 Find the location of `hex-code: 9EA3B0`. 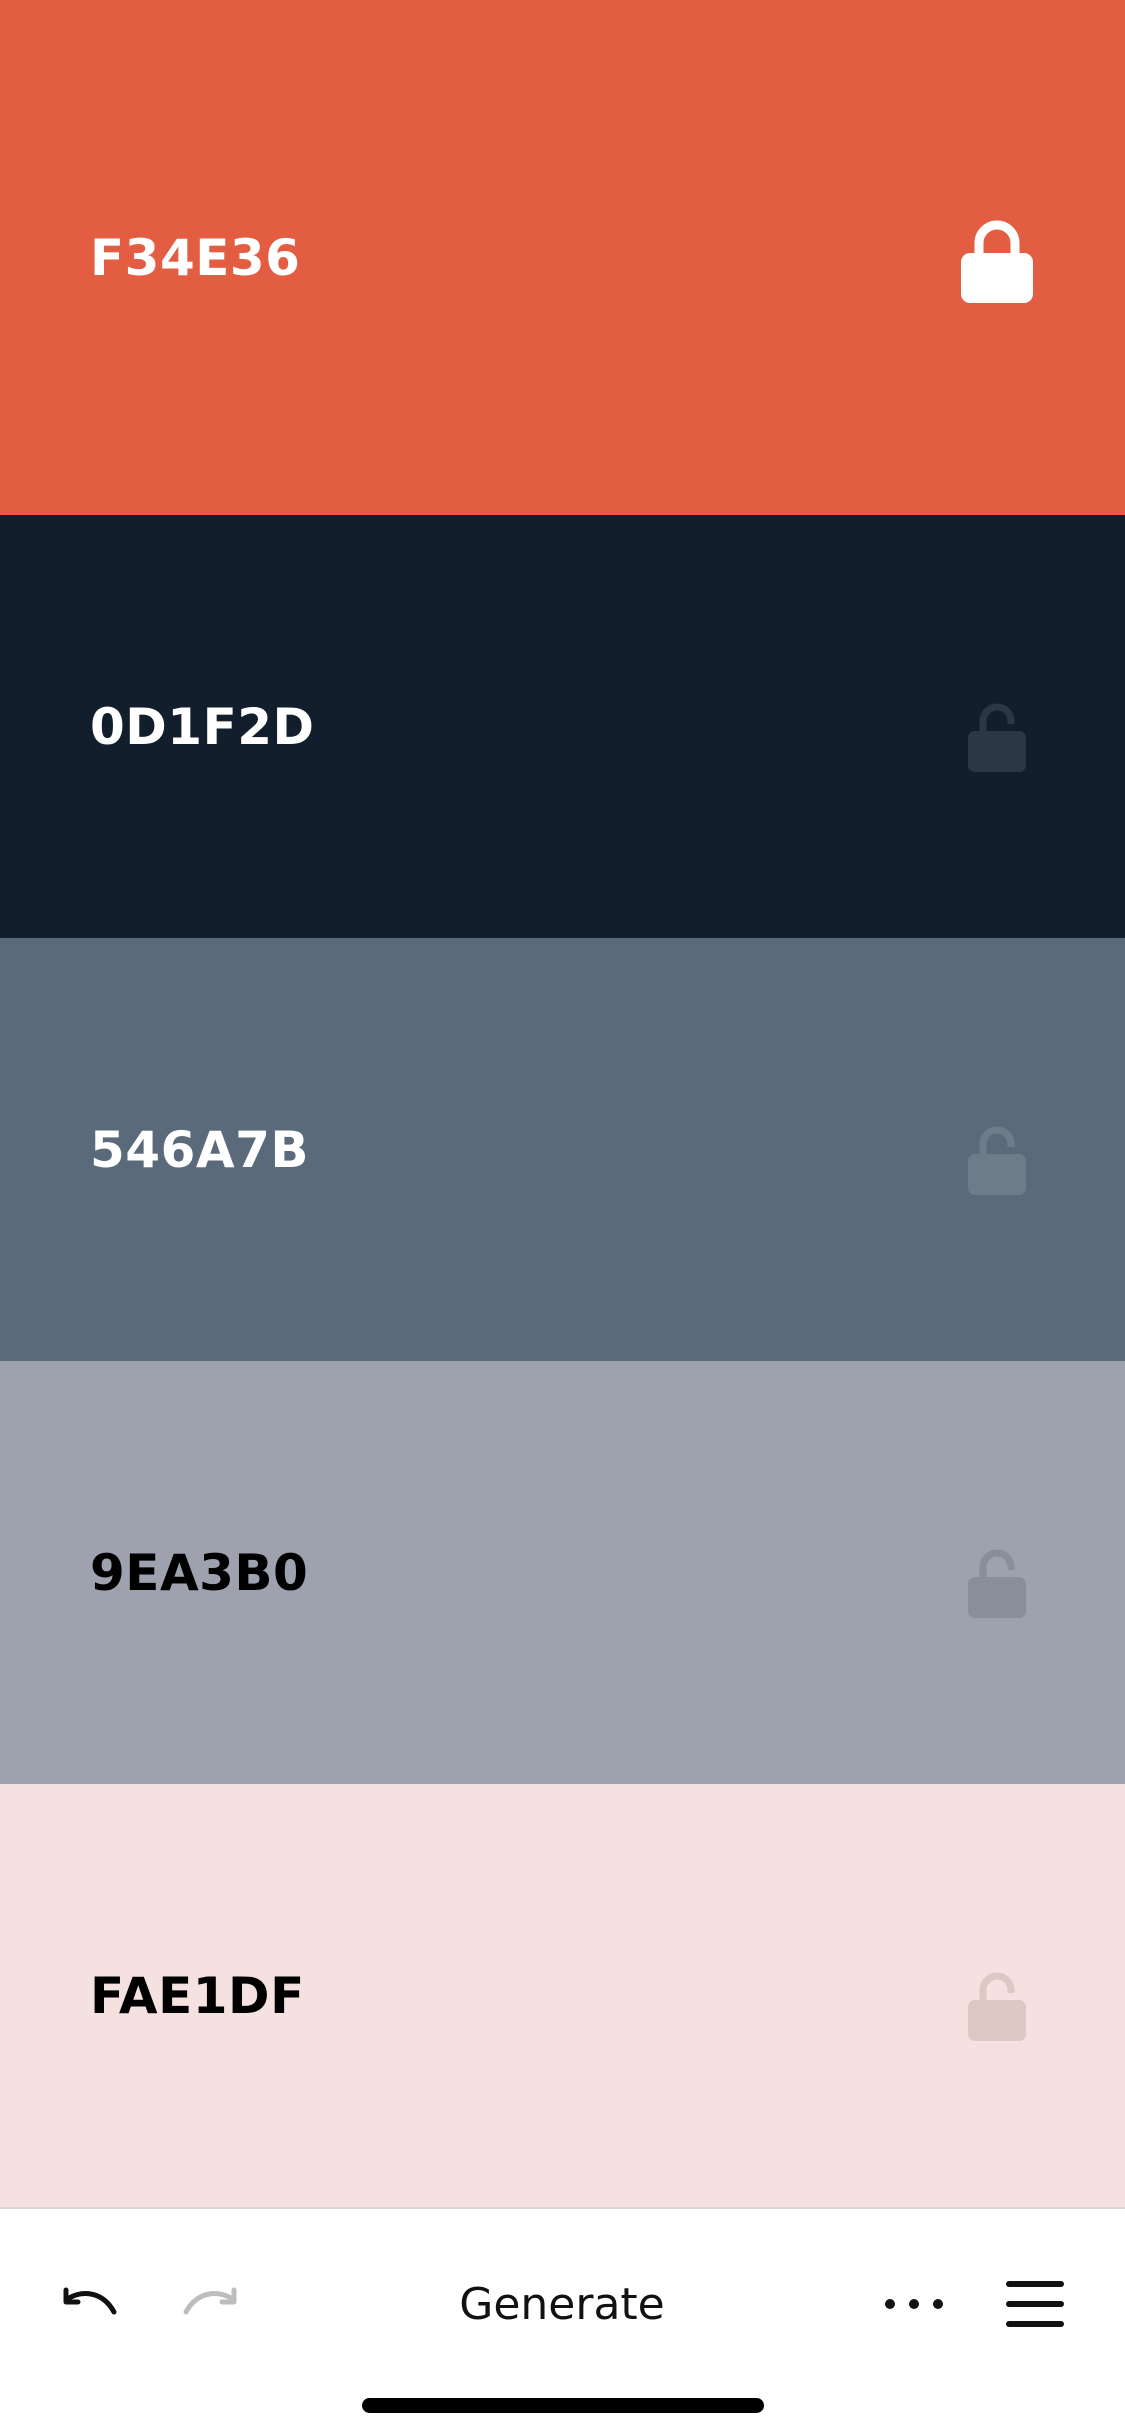

hex-code: 9EA3B0 is located at coordinates (199, 1573).